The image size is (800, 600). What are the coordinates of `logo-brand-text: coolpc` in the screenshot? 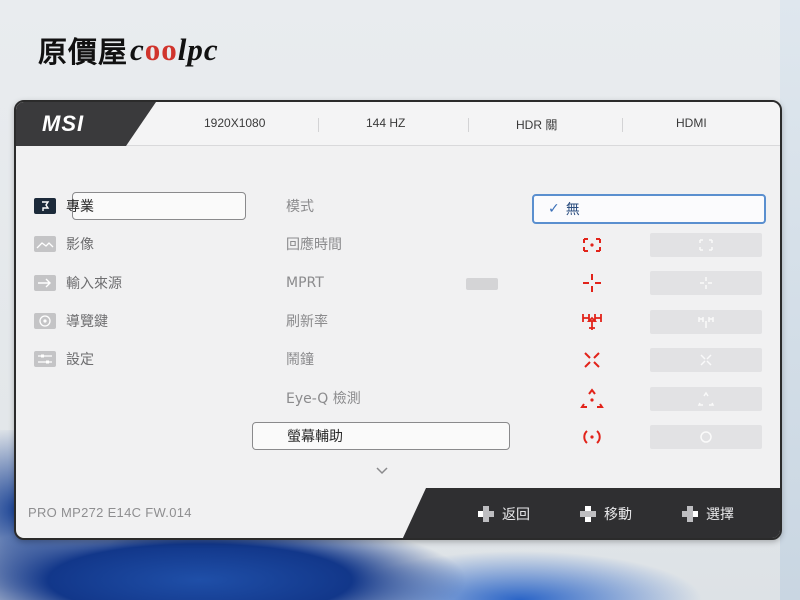 It's located at (174, 49).